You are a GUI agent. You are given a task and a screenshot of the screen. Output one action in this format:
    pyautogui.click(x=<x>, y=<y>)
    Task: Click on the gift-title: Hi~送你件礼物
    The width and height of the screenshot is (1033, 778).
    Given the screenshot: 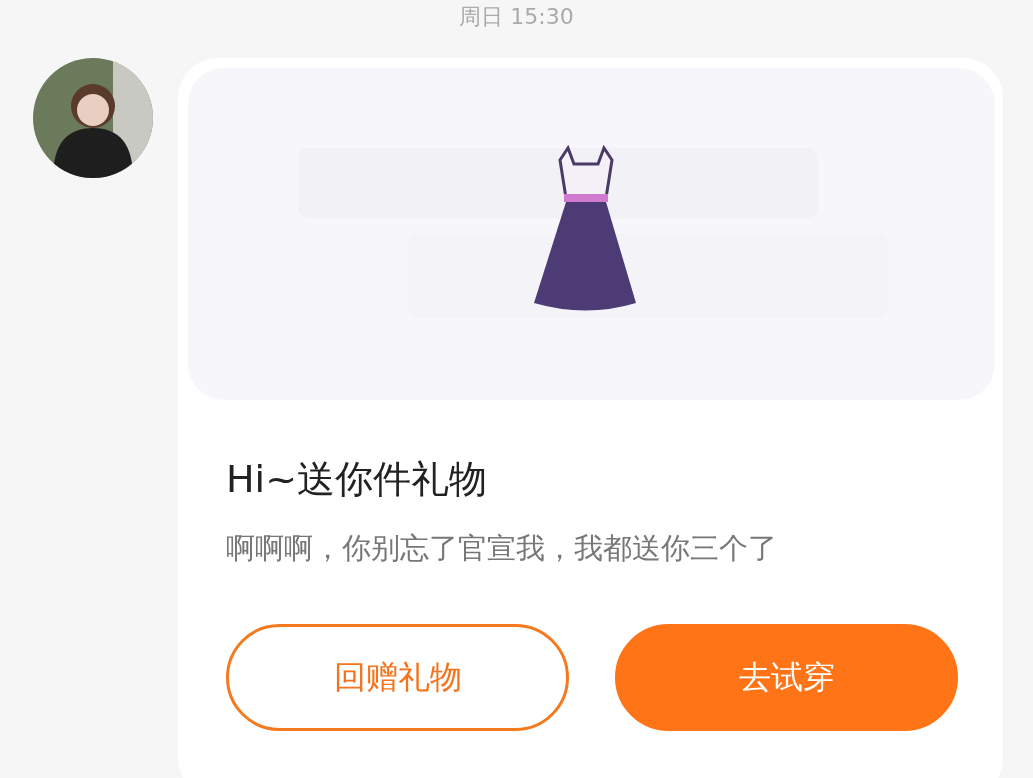 What is the action you would take?
    pyautogui.click(x=357, y=479)
    